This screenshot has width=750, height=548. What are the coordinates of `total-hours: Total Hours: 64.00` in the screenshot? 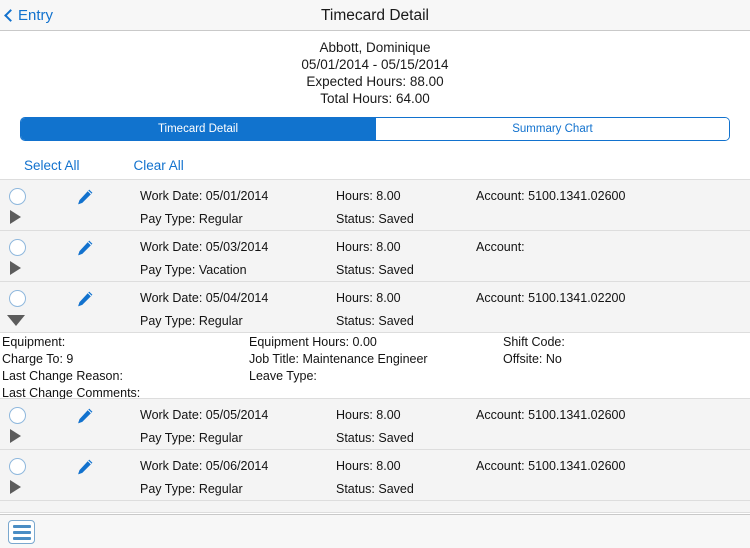 It's located at (375, 98).